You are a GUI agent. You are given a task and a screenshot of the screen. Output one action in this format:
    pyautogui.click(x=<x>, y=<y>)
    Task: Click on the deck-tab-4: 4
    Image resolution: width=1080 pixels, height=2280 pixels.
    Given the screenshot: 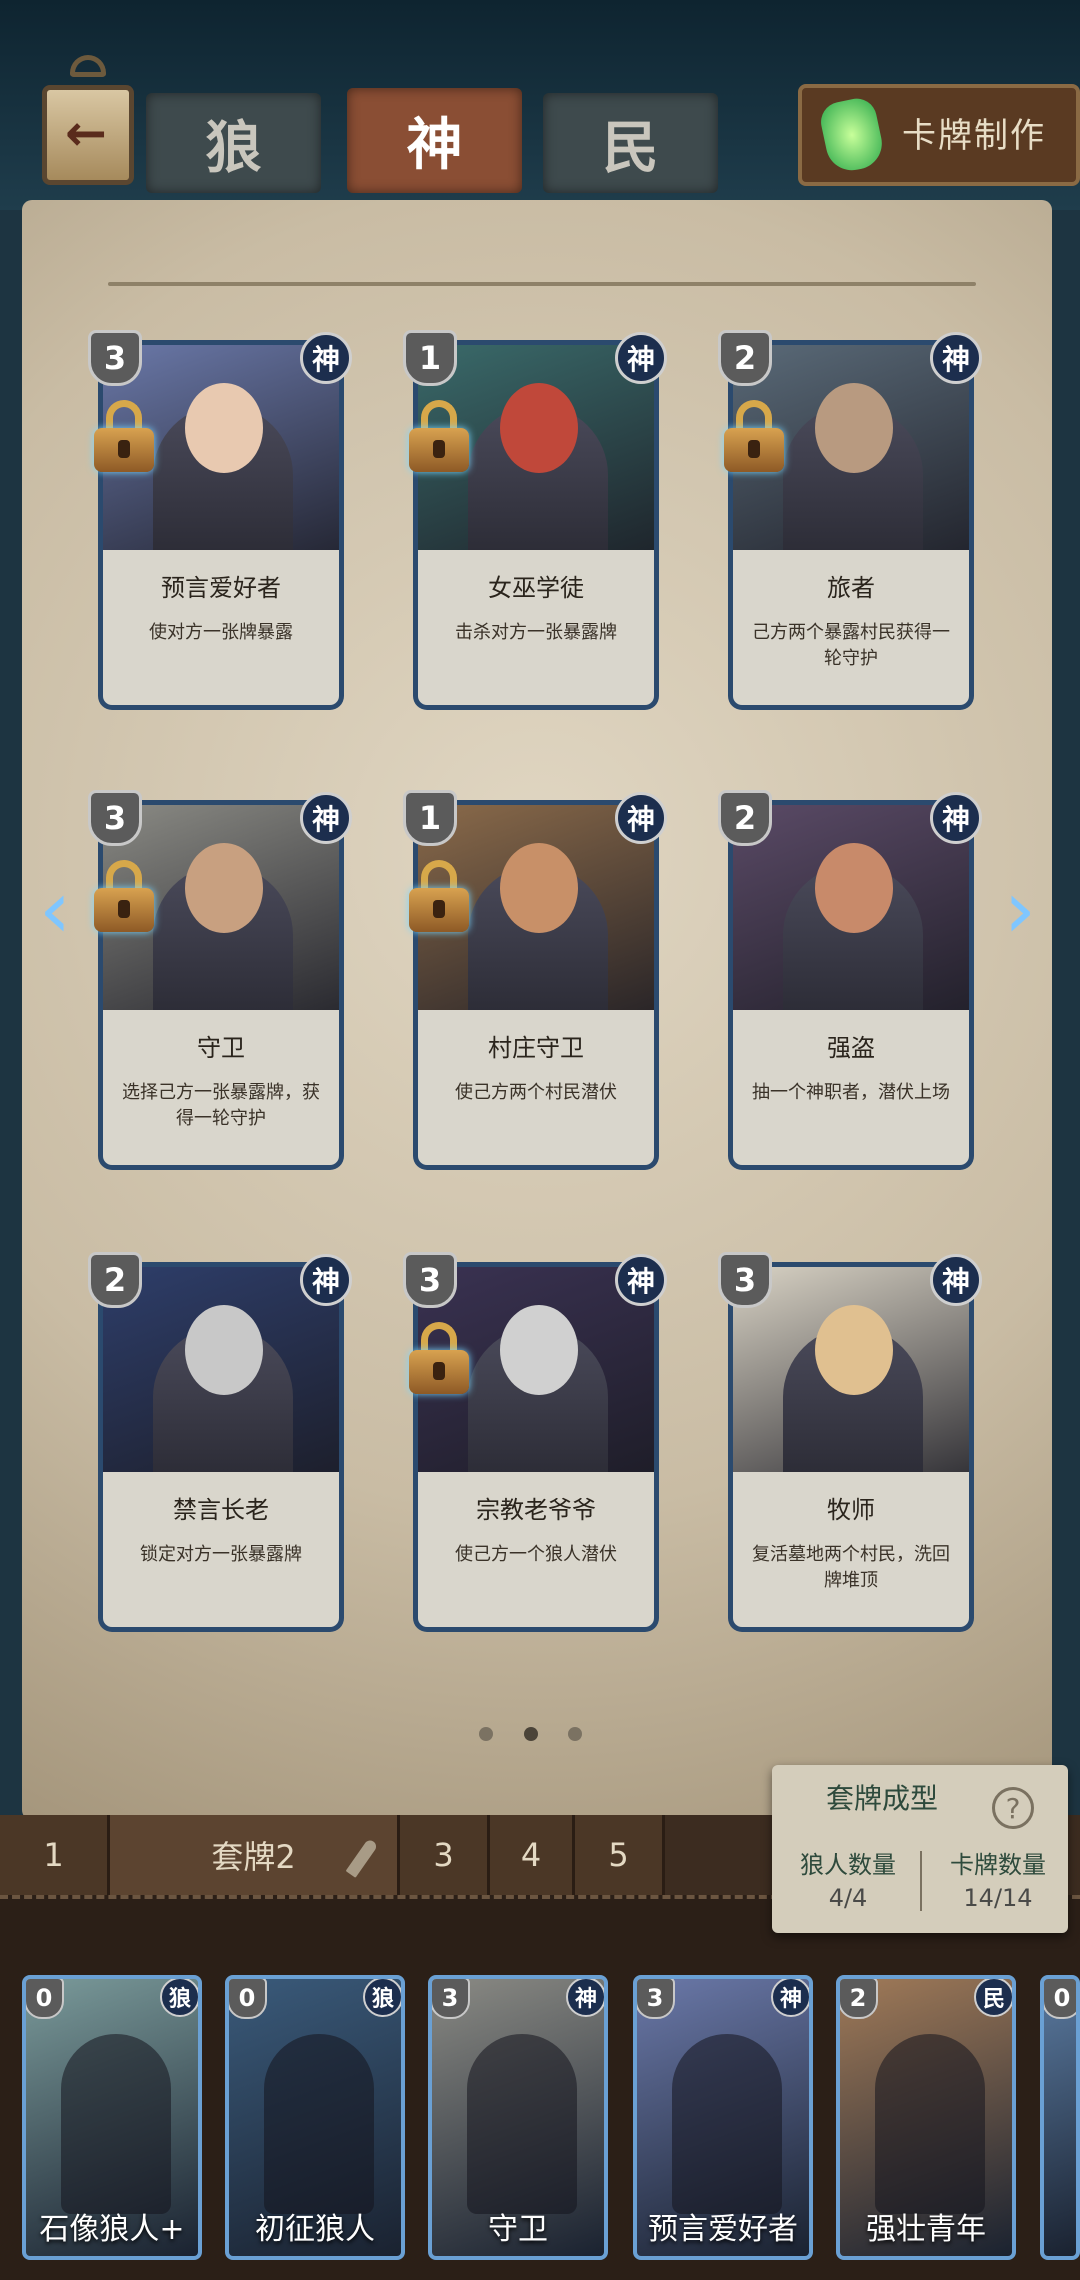 What is the action you would take?
    pyautogui.click(x=532, y=1855)
    